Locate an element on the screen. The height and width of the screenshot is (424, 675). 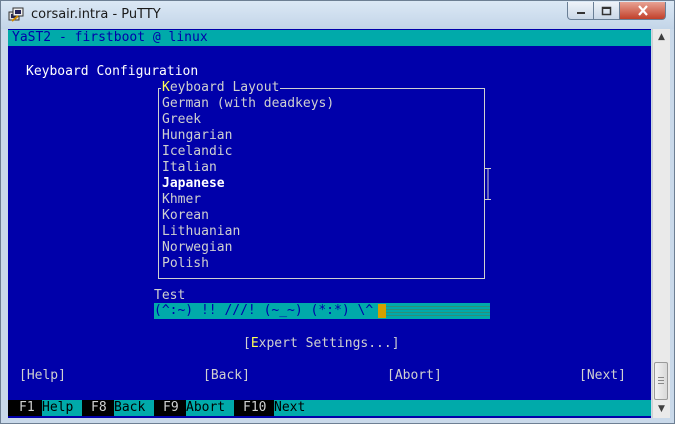
expert-settings-button: [Expert Settings...] is located at coordinates (321, 344).